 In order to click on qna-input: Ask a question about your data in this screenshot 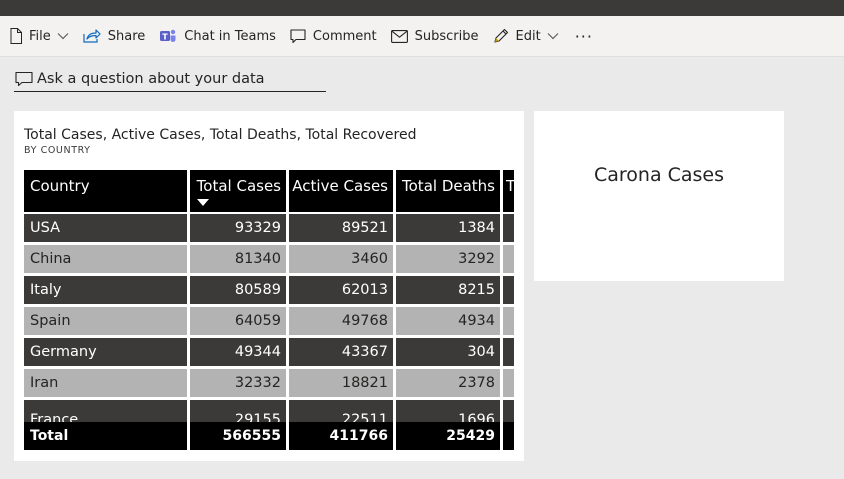, I will do `click(170, 79)`.